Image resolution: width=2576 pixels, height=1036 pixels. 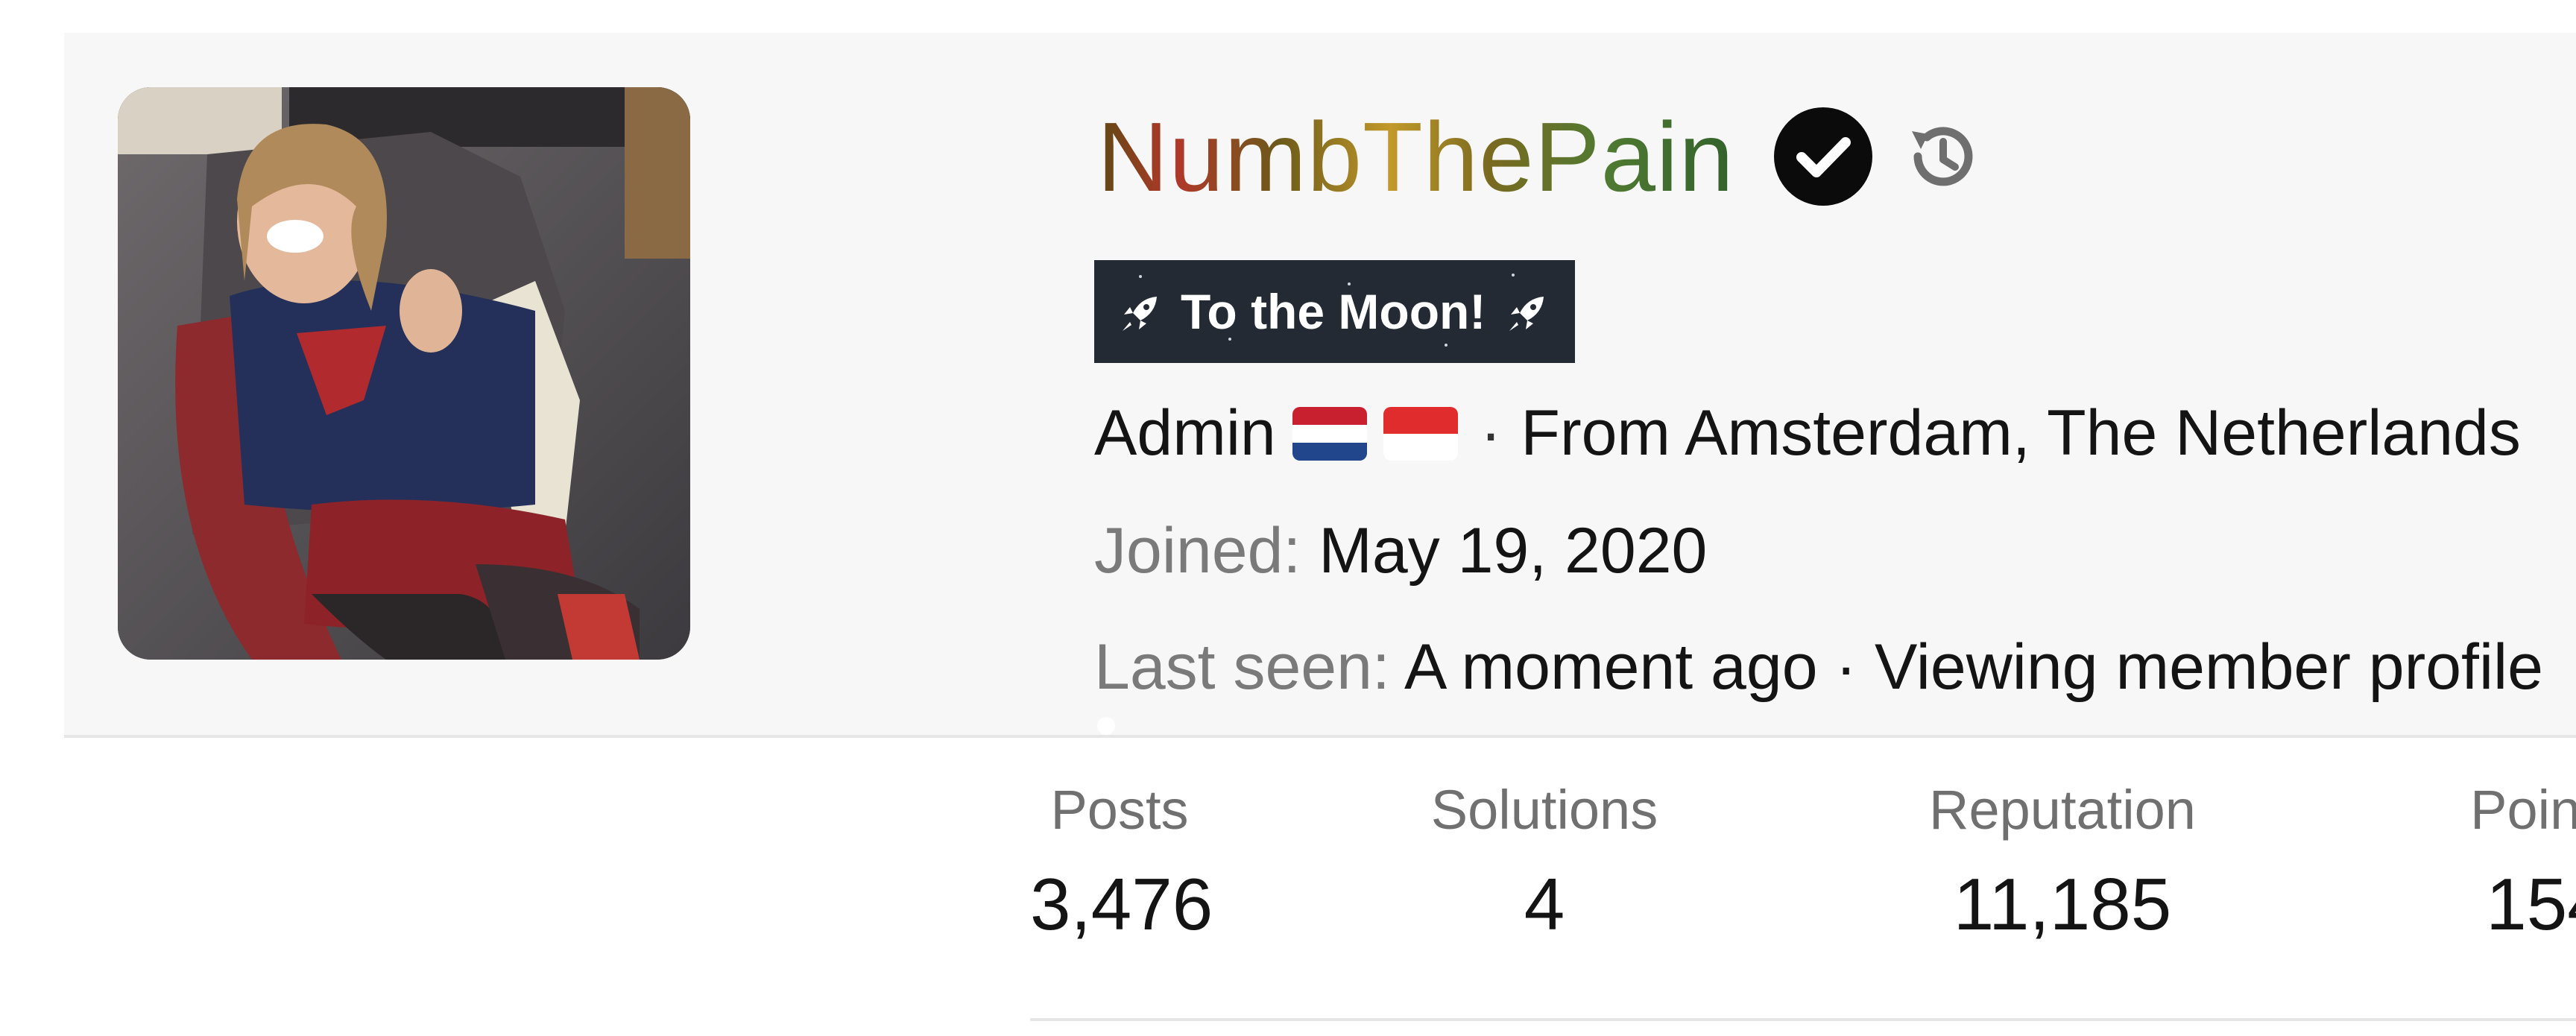 What do you see at coordinates (1823, 156) in the screenshot?
I see `verified-check-icon` at bounding box center [1823, 156].